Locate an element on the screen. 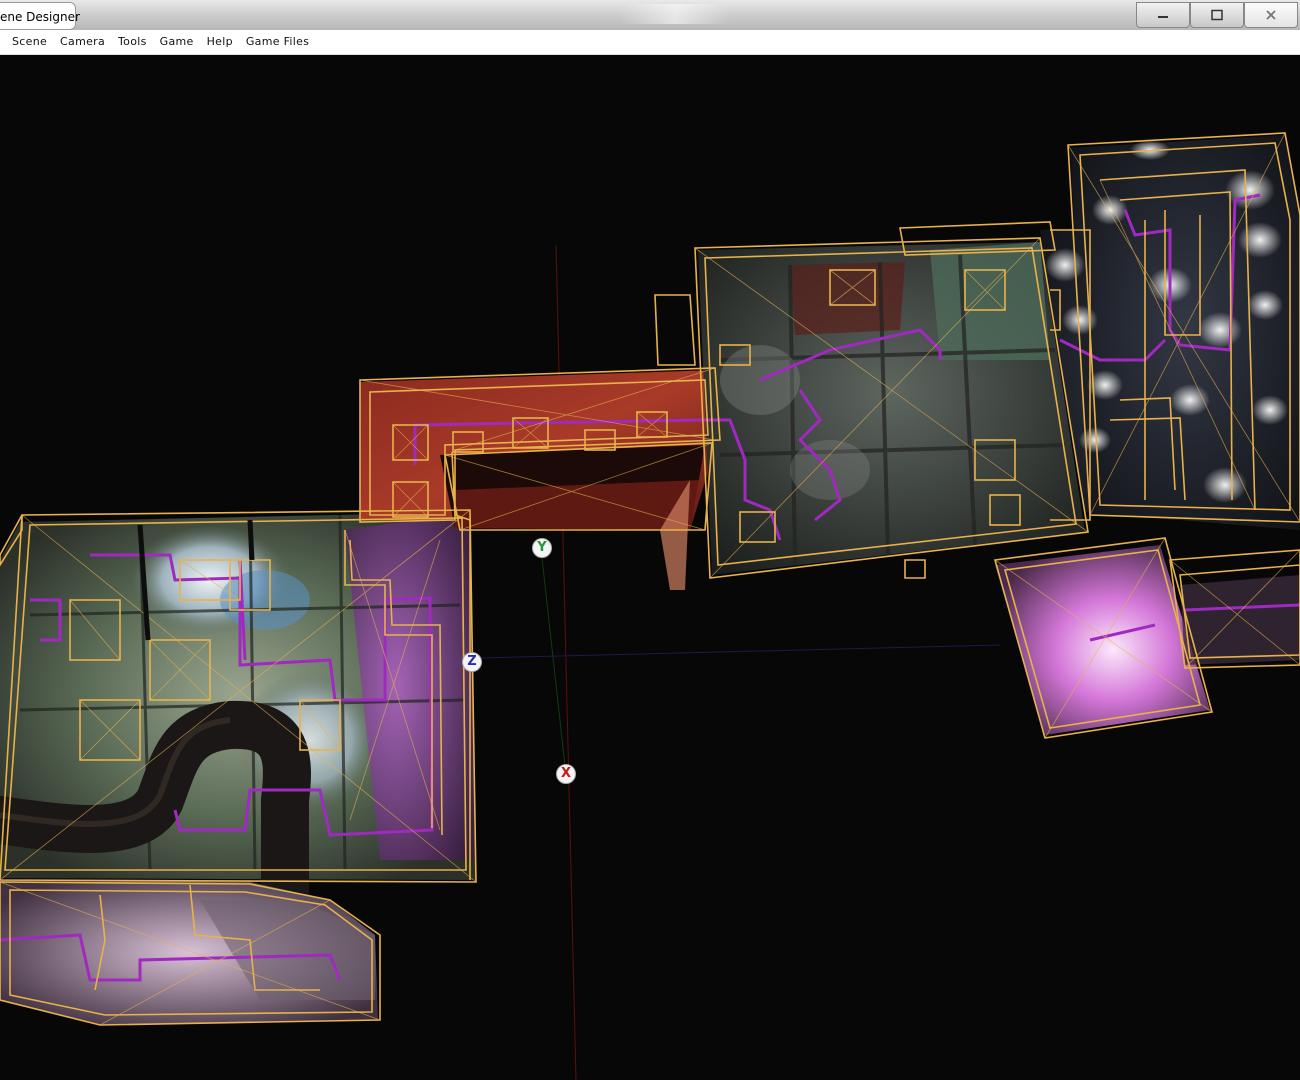 This screenshot has height=1080, width=1300. window-title: ene Designer is located at coordinates (40, 17).